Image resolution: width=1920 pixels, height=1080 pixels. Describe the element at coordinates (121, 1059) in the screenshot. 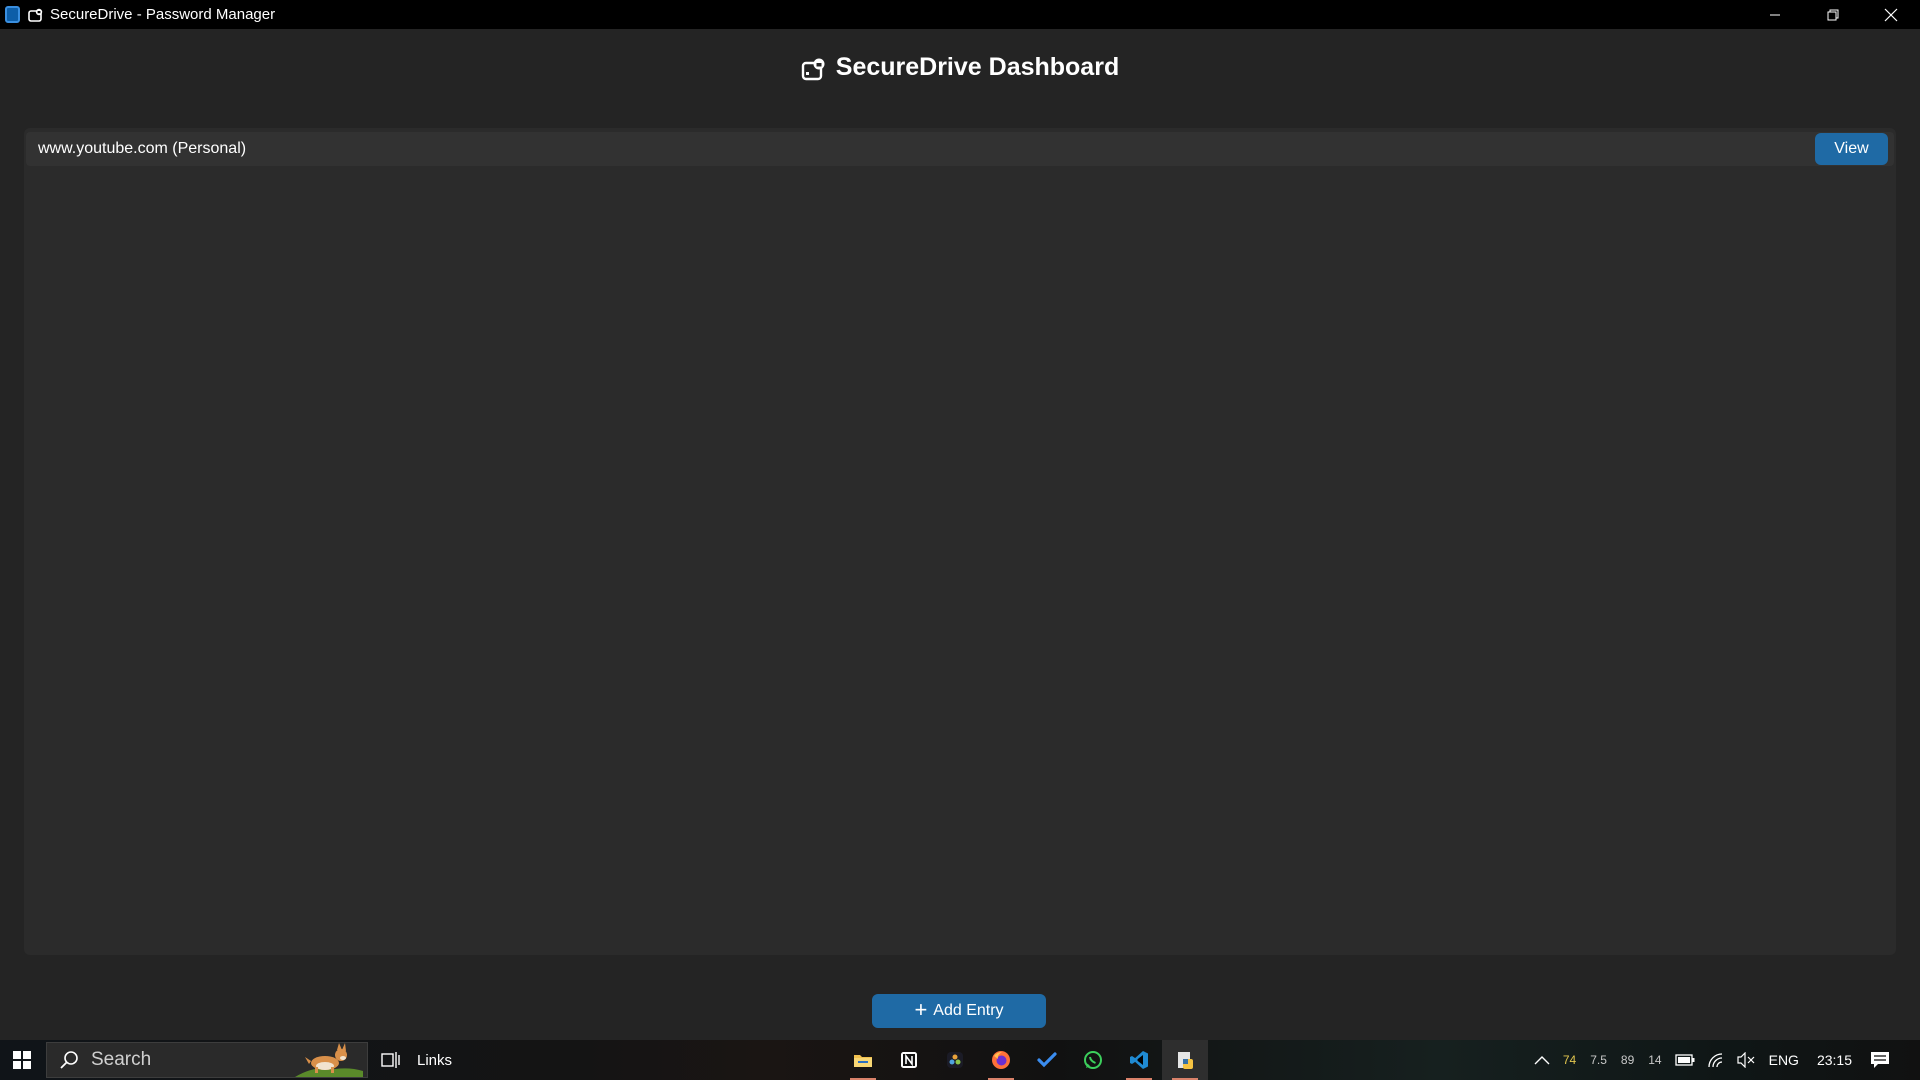

I see `search-placeholder: Search` at that location.